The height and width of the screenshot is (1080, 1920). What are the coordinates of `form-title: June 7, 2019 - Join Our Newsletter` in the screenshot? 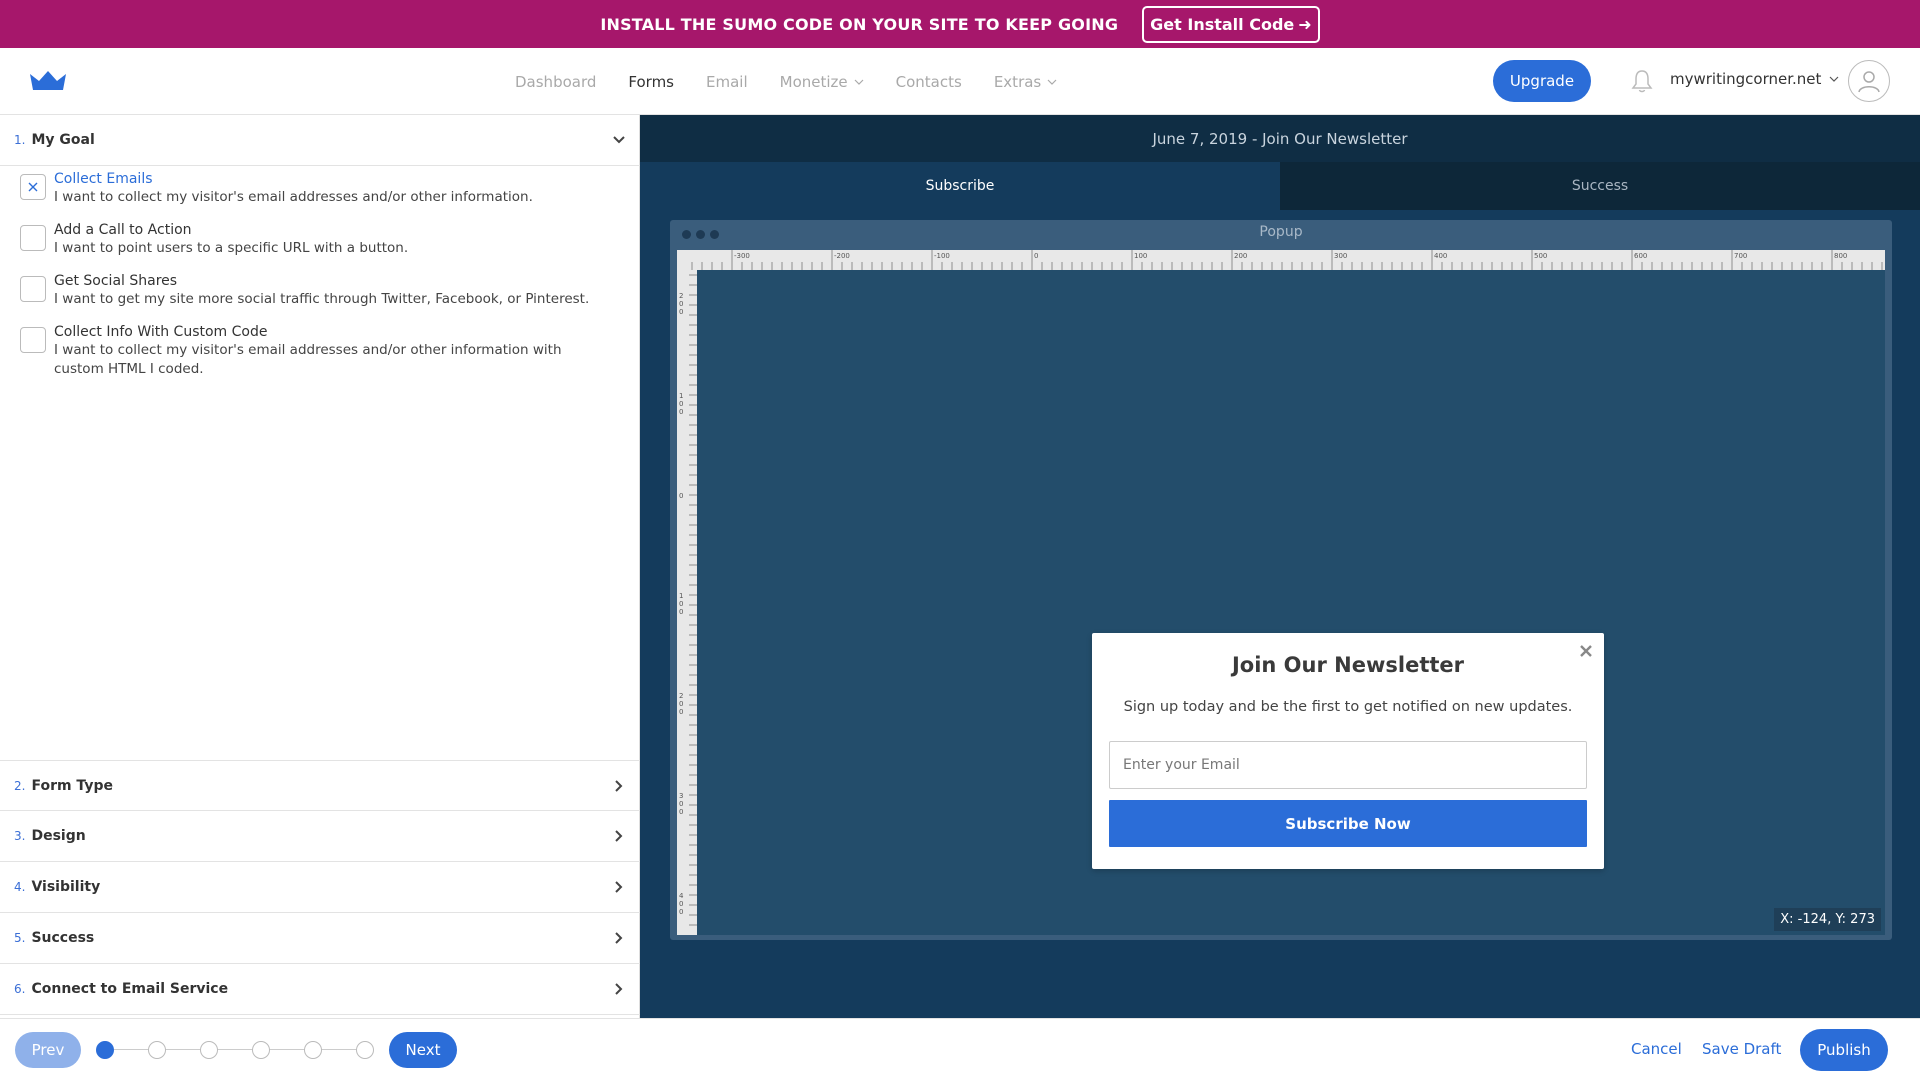 It's located at (1280, 138).